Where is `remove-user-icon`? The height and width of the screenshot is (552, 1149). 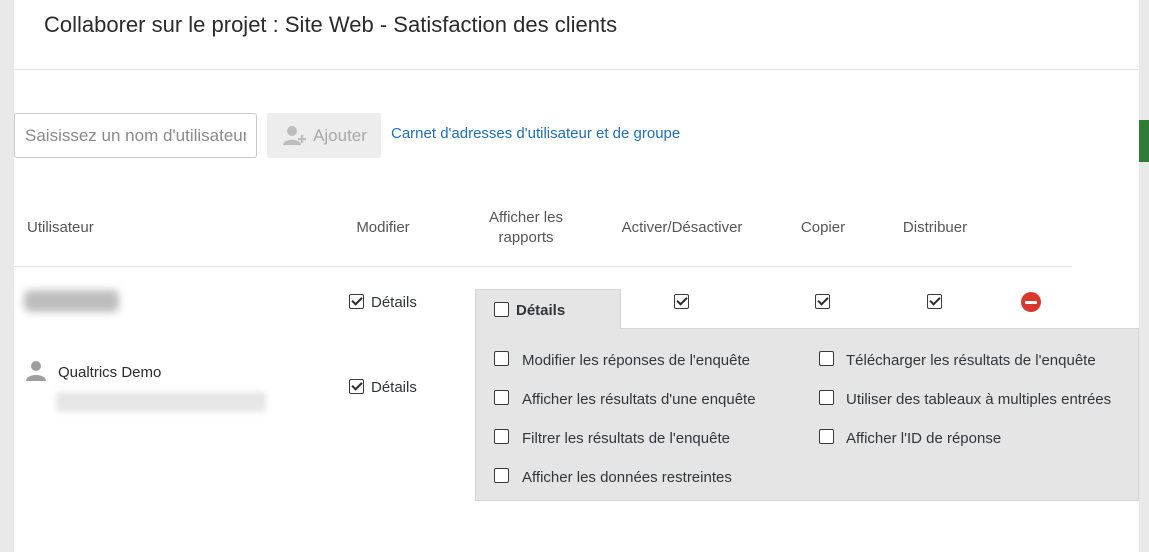 remove-user-icon is located at coordinates (1031, 302).